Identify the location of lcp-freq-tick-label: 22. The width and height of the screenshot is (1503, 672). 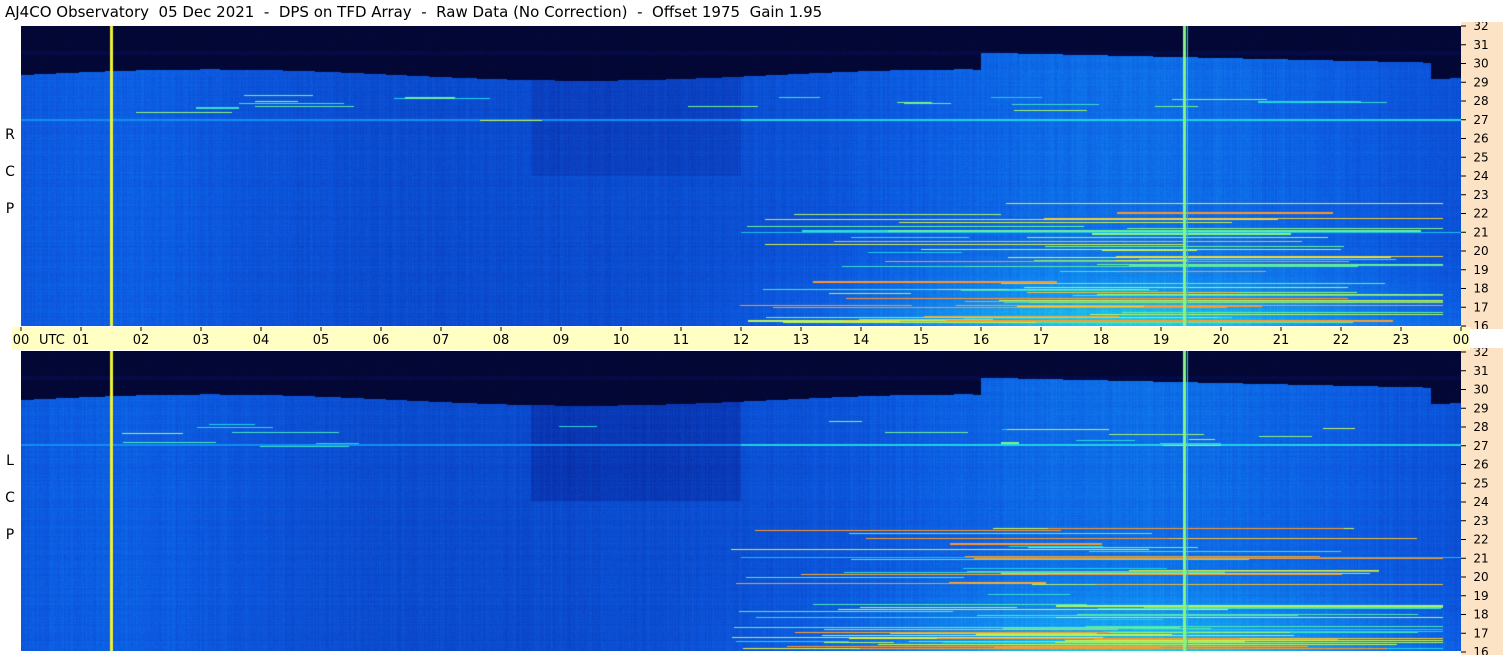
(1480, 540).